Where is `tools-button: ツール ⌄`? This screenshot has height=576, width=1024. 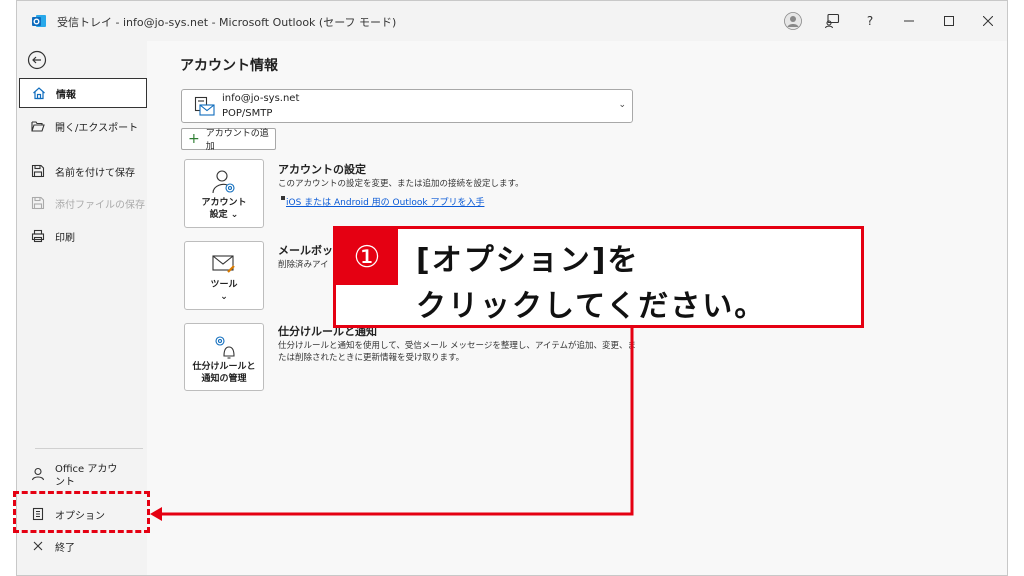
tools-button: ツール ⌄ is located at coordinates (224, 275).